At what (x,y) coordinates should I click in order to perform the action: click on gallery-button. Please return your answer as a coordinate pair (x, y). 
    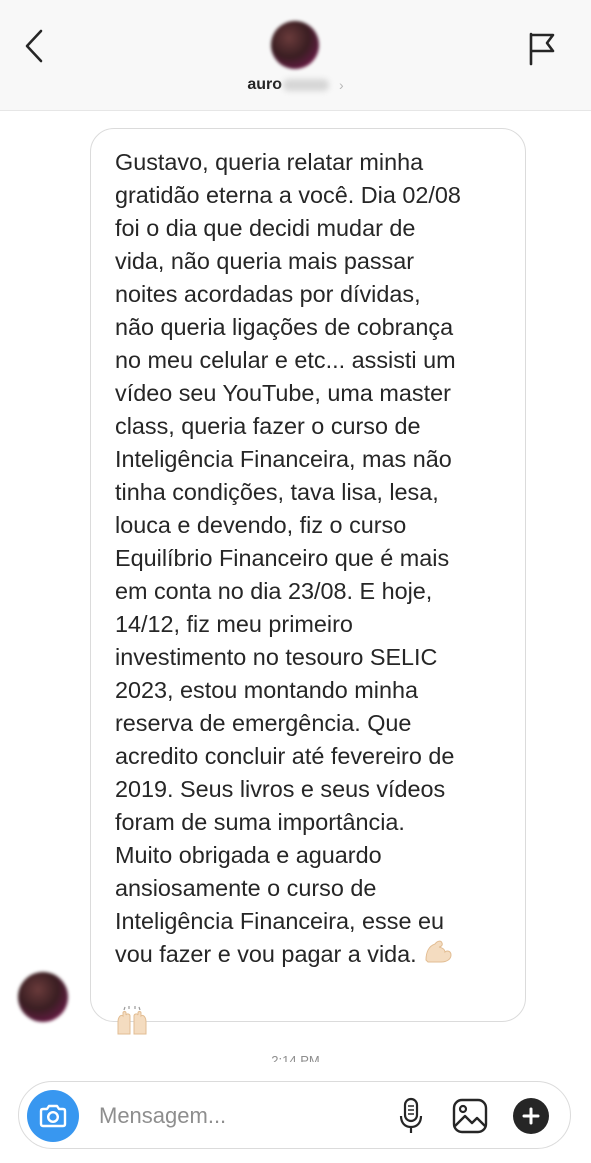
    Looking at the image, I should click on (470, 1116).